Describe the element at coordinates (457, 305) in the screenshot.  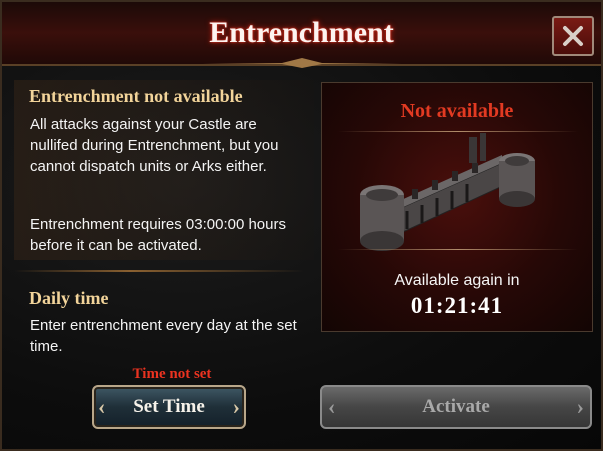
I see `countdown-timer: 01:21:41` at that location.